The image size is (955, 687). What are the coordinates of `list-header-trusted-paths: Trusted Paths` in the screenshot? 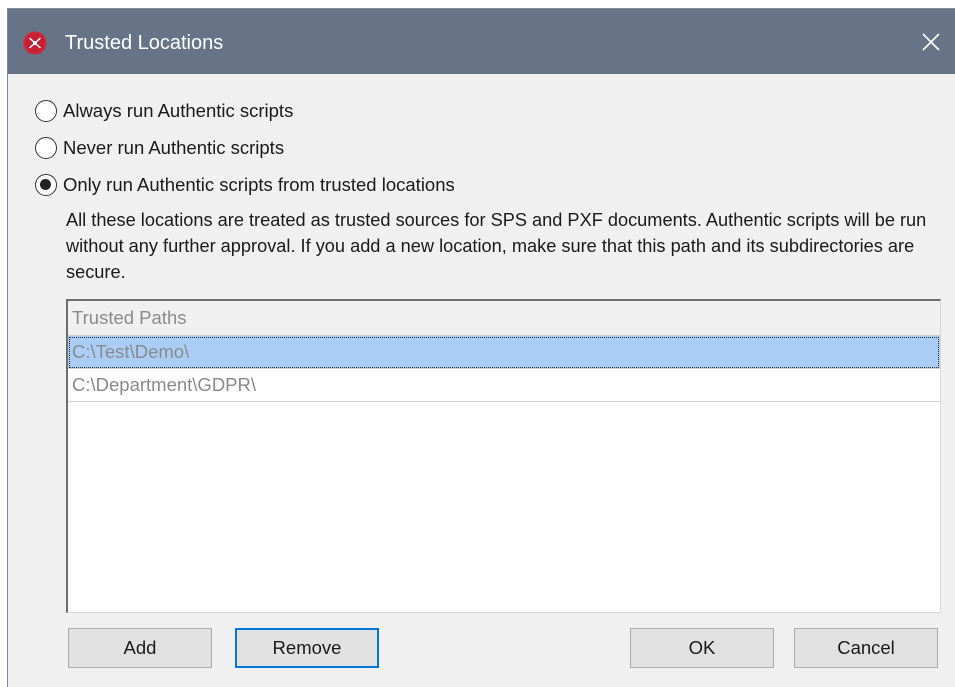 It's located at (504, 318).